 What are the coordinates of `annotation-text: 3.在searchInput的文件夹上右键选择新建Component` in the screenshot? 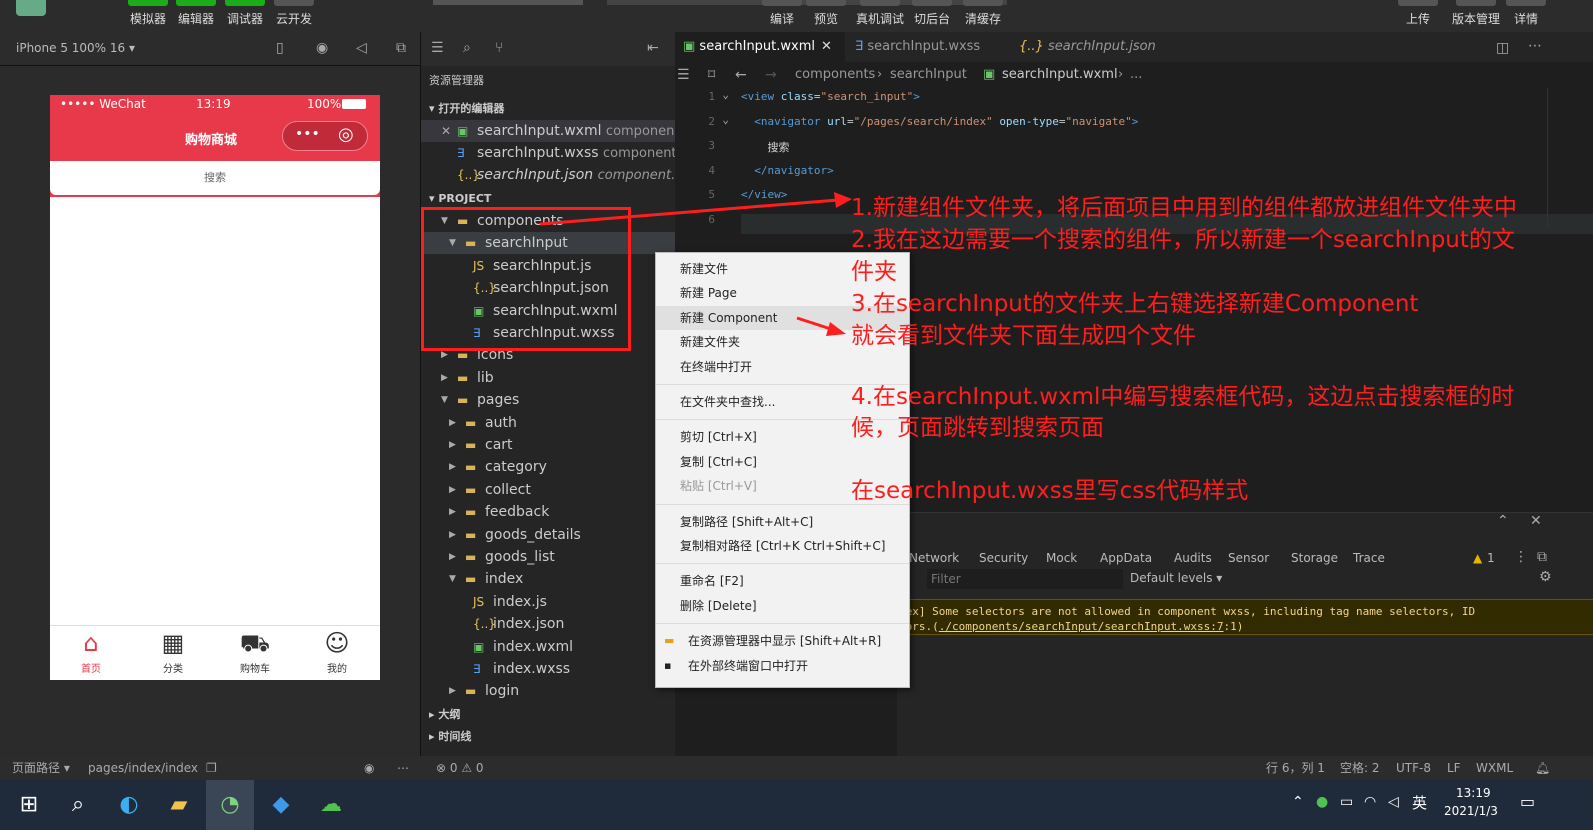 It's located at (1135, 304).